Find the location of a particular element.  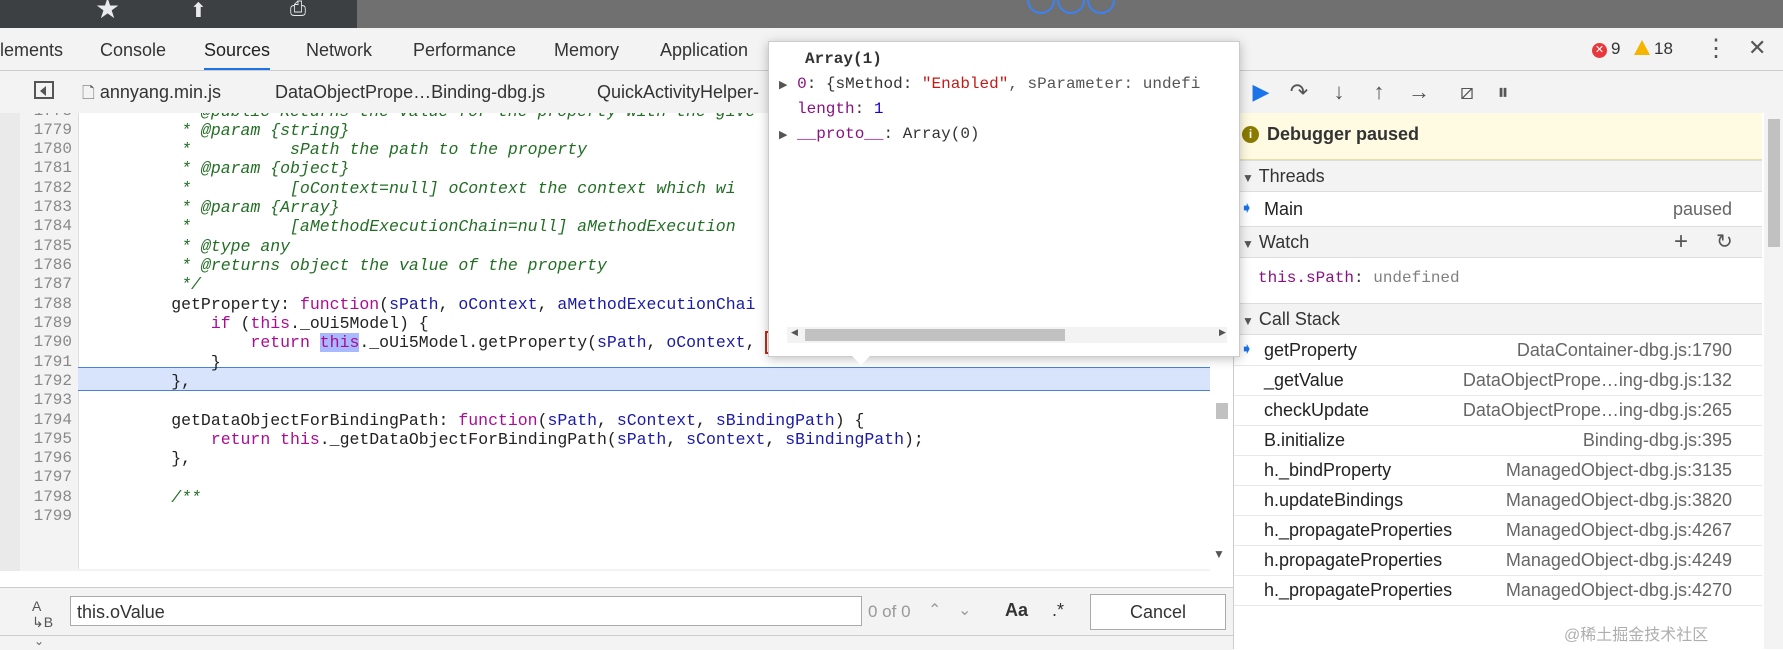

frame-location: ManagedObject-dbg.js:3135 is located at coordinates (1619, 470).